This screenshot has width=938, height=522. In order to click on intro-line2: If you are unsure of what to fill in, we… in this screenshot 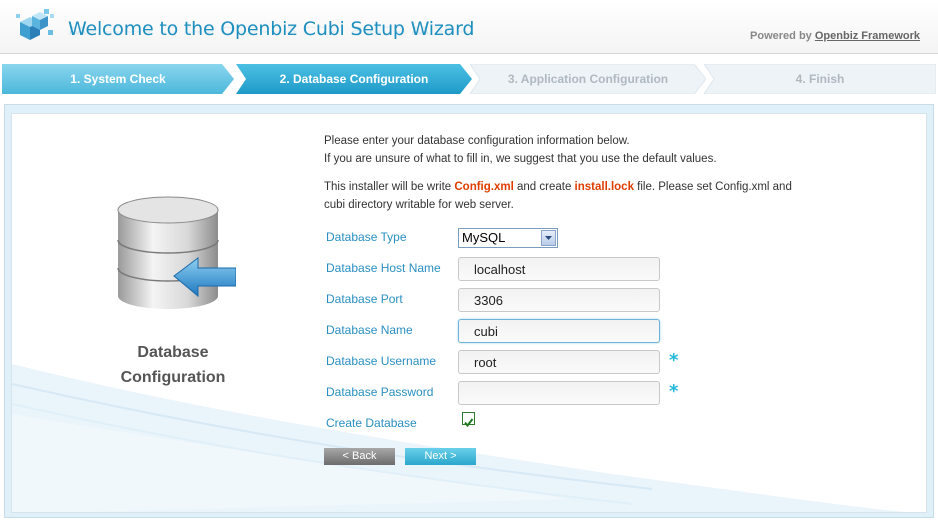, I will do `click(520, 159)`.